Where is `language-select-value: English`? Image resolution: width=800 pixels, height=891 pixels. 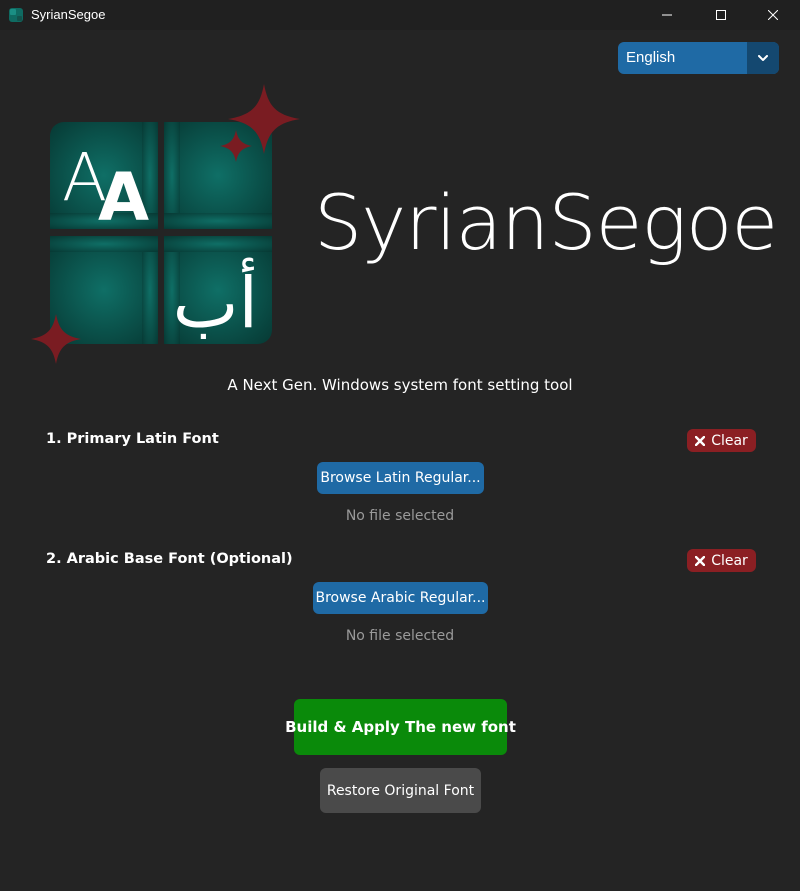
language-select-value: English is located at coordinates (651, 57).